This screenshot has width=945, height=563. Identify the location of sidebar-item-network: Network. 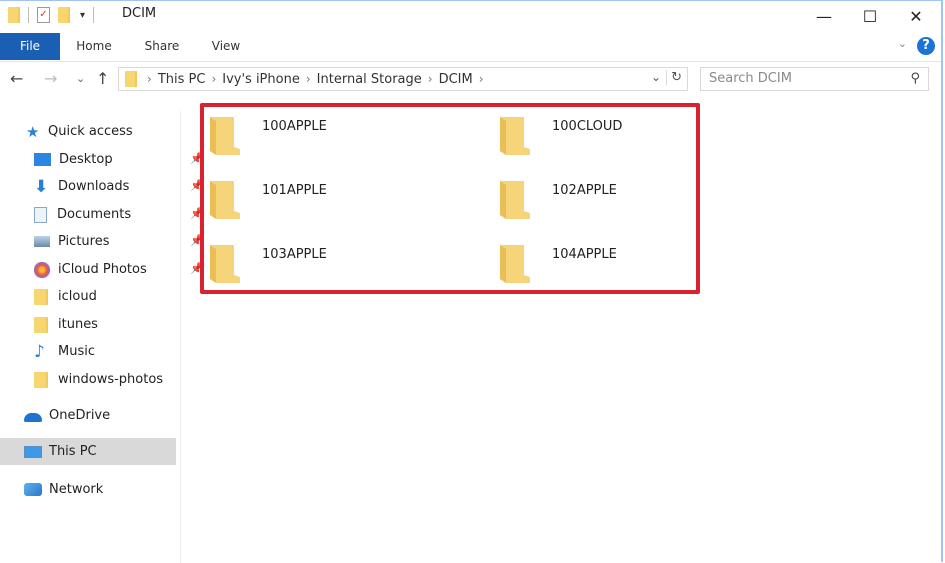
(100, 489).